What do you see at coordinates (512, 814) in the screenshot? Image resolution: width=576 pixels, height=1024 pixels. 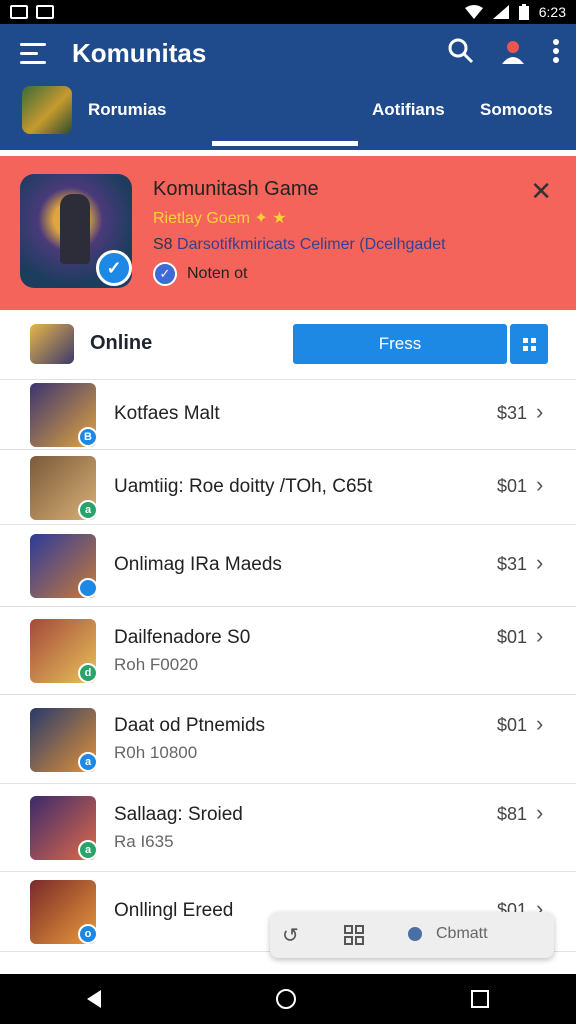 I see `item-price: $81` at bounding box center [512, 814].